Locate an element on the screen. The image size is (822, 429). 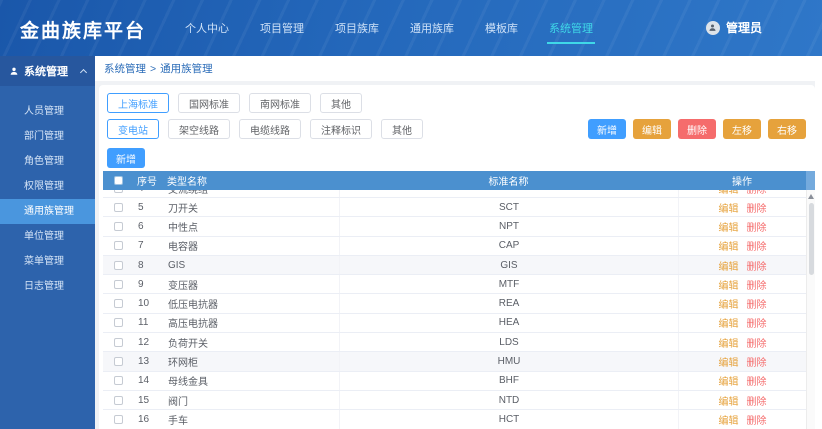
user-menu: 管理员 is located at coordinates (733, 27).